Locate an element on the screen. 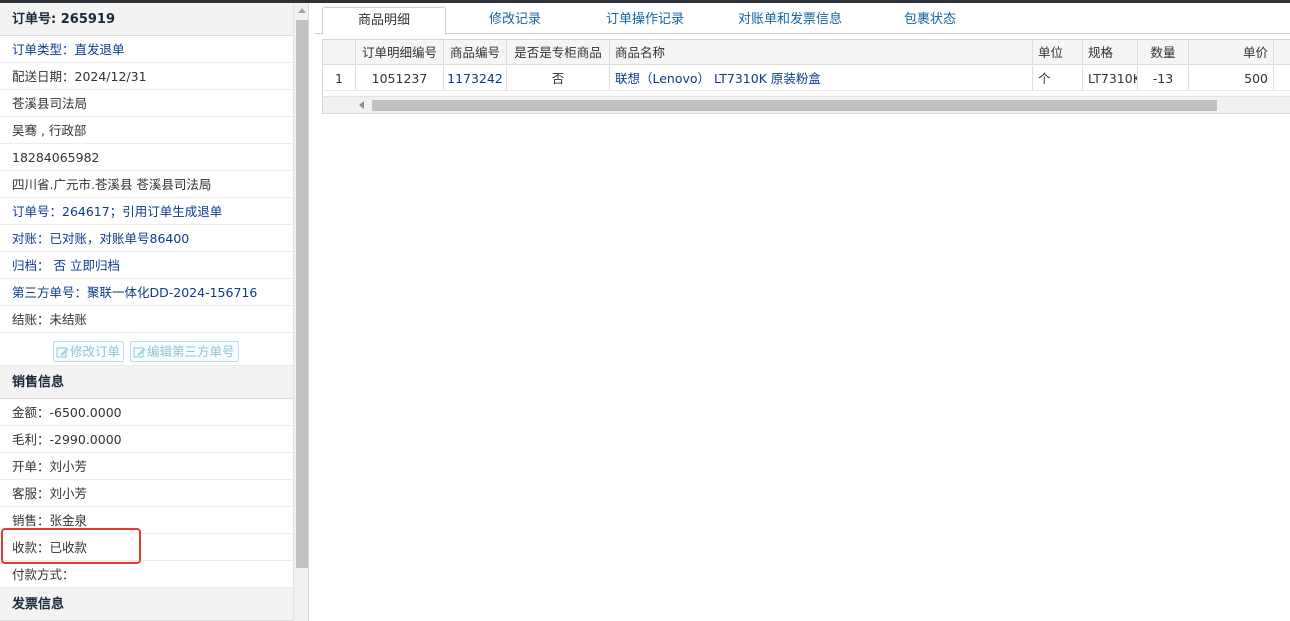 The height and width of the screenshot is (621, 1290). tab-order-operations: 订单操作记录 is located at coordinates (645, 21).